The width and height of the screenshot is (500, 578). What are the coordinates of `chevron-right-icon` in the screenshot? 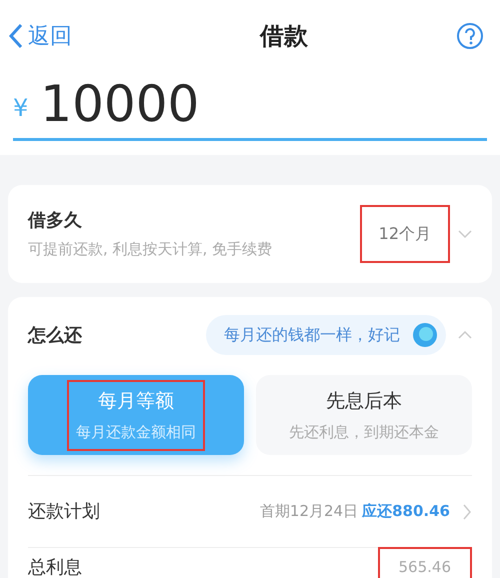 It's located at (467, 512).